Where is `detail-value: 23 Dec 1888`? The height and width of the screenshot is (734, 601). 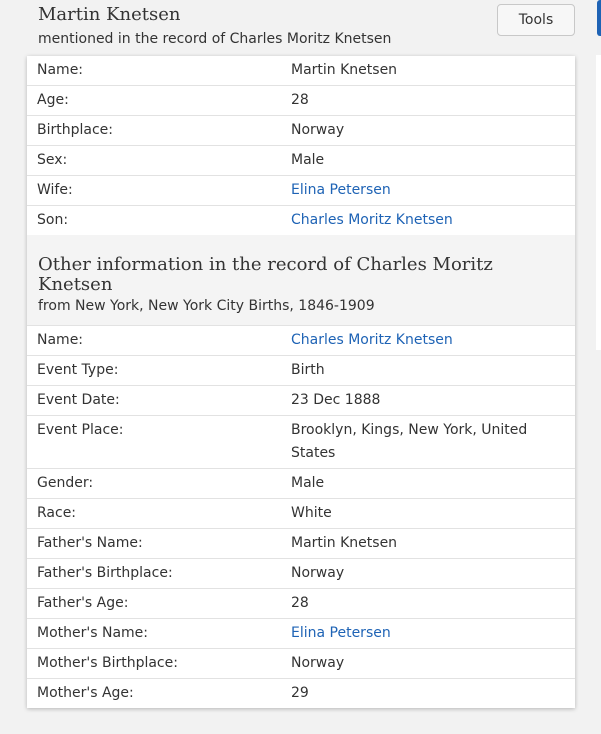
detail-value: 23 Dec 1888 is located at coordinates (336, 400).